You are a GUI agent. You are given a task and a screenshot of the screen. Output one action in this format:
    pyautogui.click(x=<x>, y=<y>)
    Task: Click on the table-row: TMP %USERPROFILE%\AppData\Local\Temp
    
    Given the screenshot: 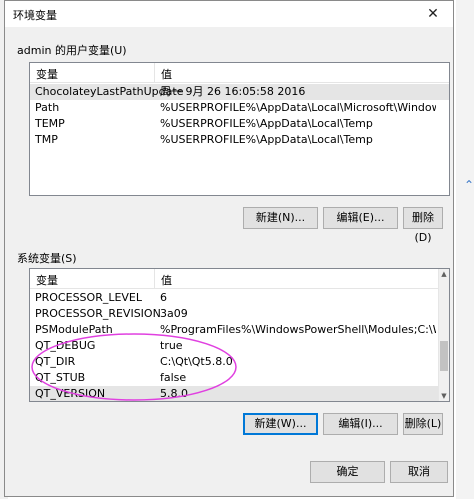 What is the action you would take?
    pyautogui.click(x=239, y=140)
    